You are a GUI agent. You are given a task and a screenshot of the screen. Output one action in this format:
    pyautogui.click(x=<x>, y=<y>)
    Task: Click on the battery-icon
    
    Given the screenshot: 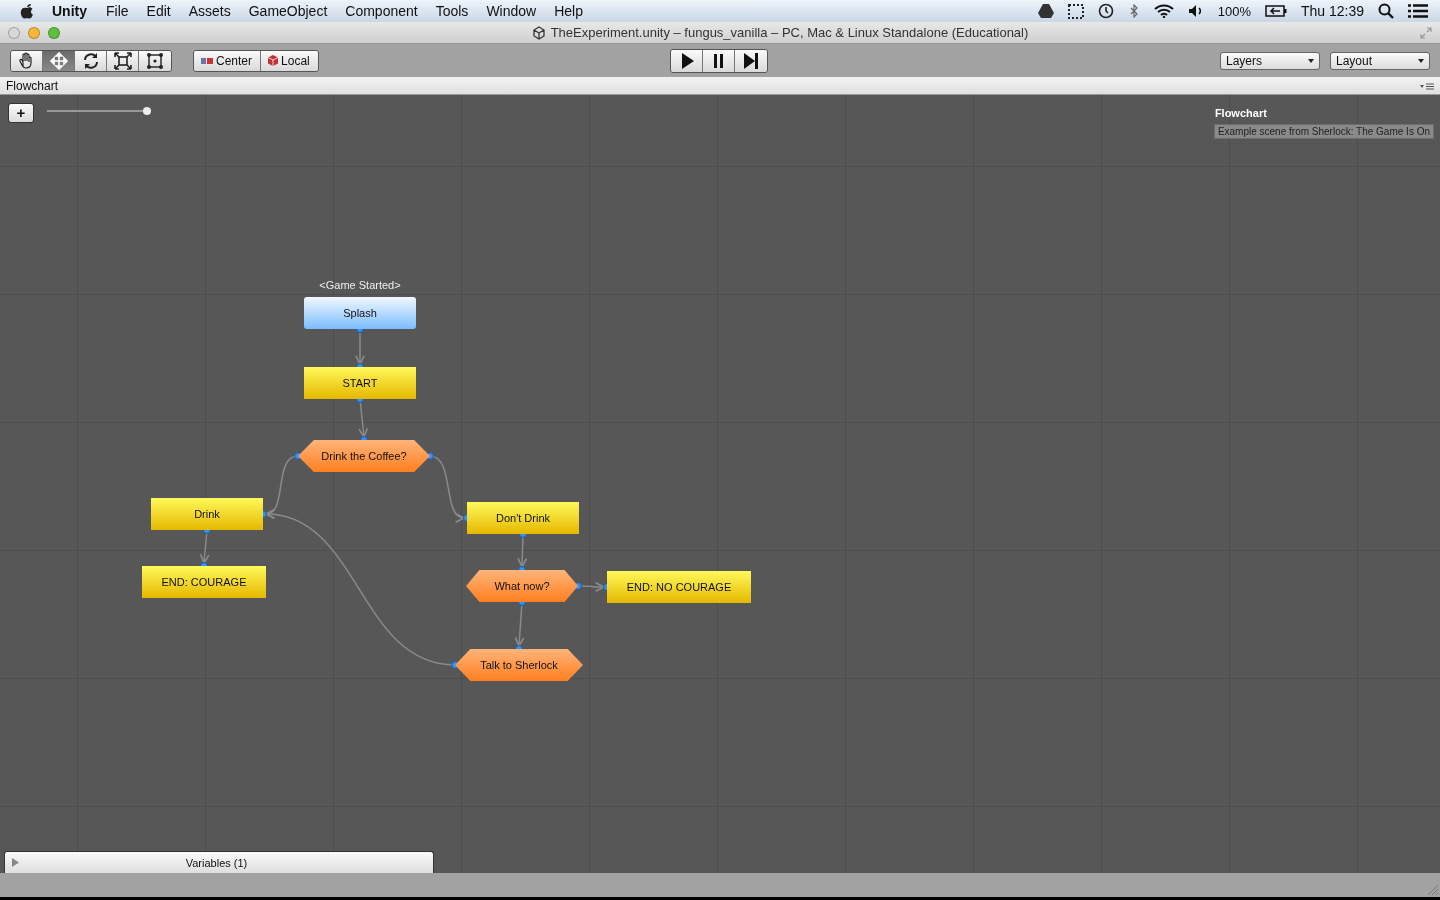 What is the action you would take?
    pyautogui.click(x=1275, y=11)
    